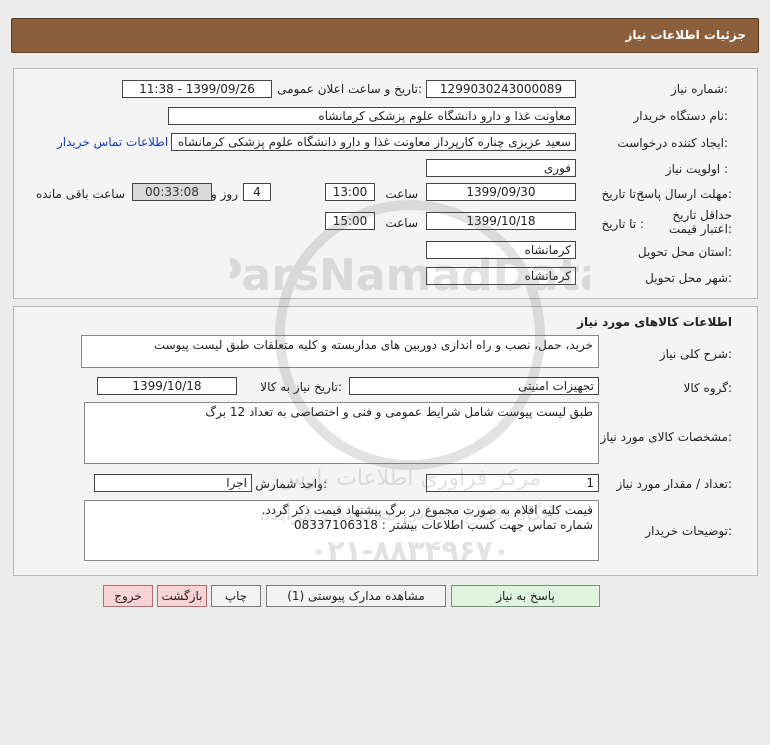 Image resolution: width=770 pixels, height=745 pixels. Describe the element at coordinates (80, 194) in the screenshot. I see `remaining-time-label: ساعت باقی مانده` at that location.